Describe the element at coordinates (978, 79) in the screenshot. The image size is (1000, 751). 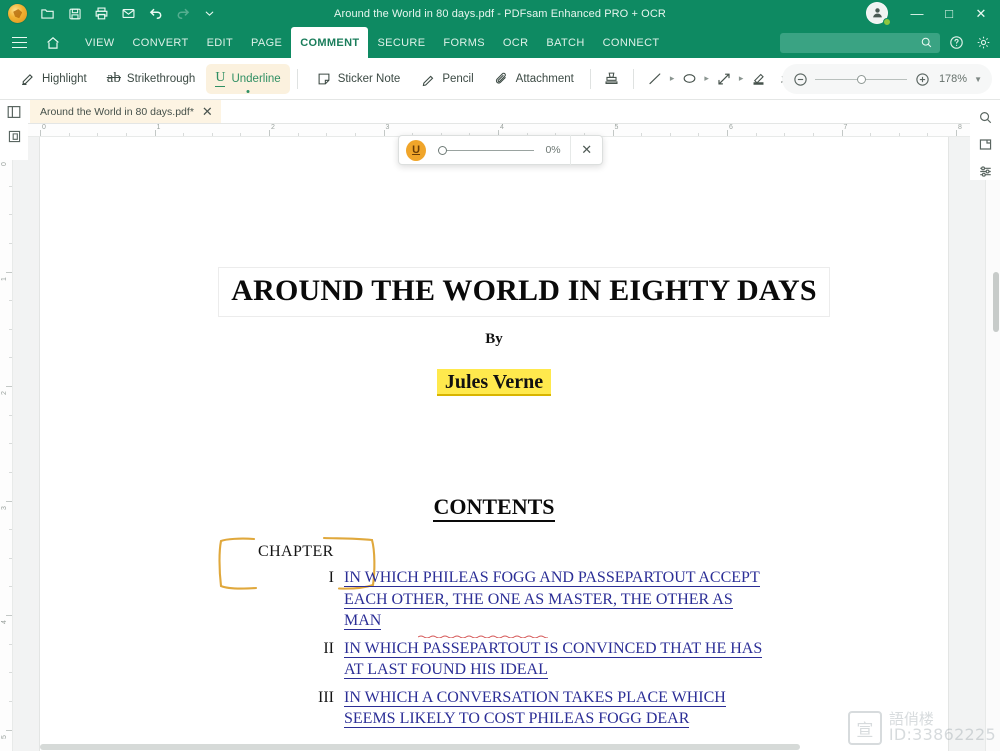
I see `zoom-dropdown-chevron-icon: ▼` at that location.